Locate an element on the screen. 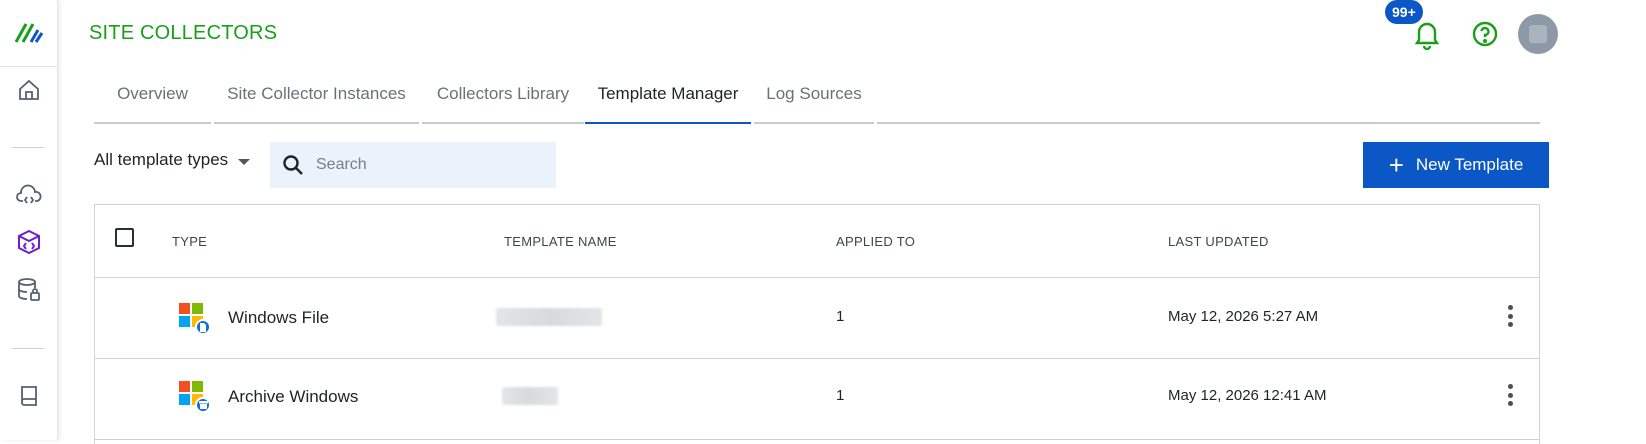 The width and height of the screenshot is (1646, 444). filter-label: All template types is located at coordinates (161, 159).